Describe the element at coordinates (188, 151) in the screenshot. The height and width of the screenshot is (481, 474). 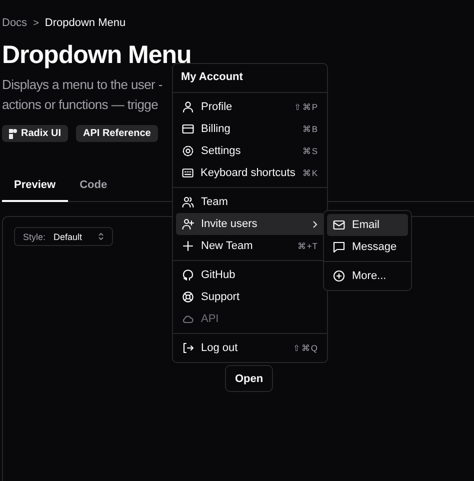
I see `gear-icon` at that location.